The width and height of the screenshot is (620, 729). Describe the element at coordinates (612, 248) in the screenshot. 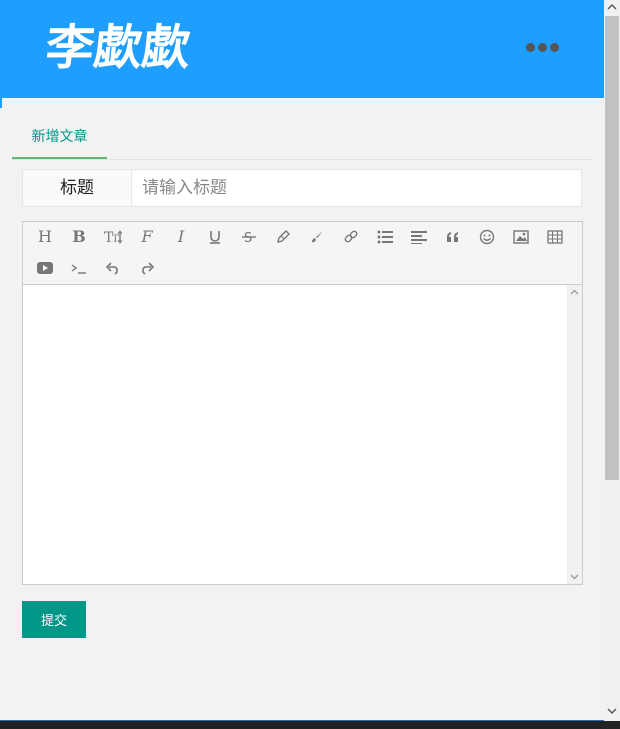

I see `page-scroll-thumb` at that location.